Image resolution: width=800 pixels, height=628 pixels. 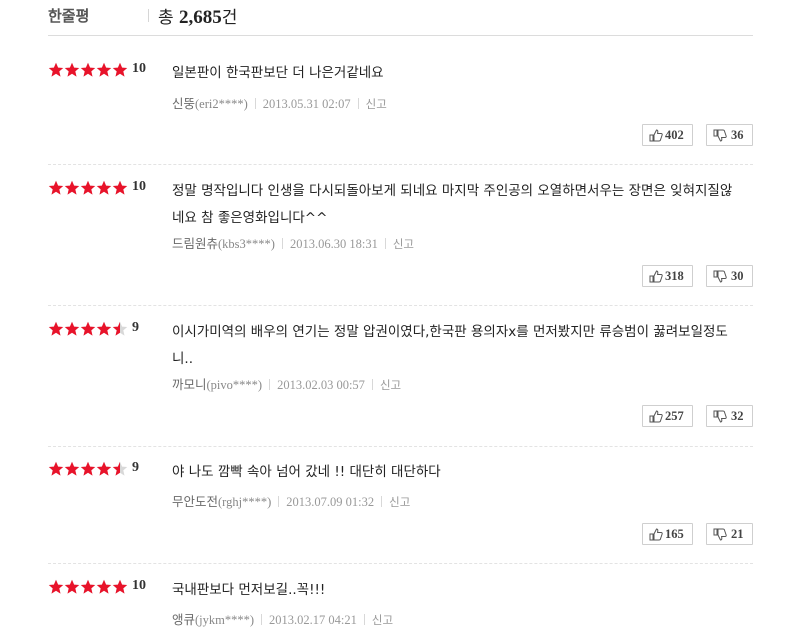 What do you see at coordinates (246, 244) in the screenshot?
I see `reviewer-id: (kbs3****)` at bounding box center [246, 244].